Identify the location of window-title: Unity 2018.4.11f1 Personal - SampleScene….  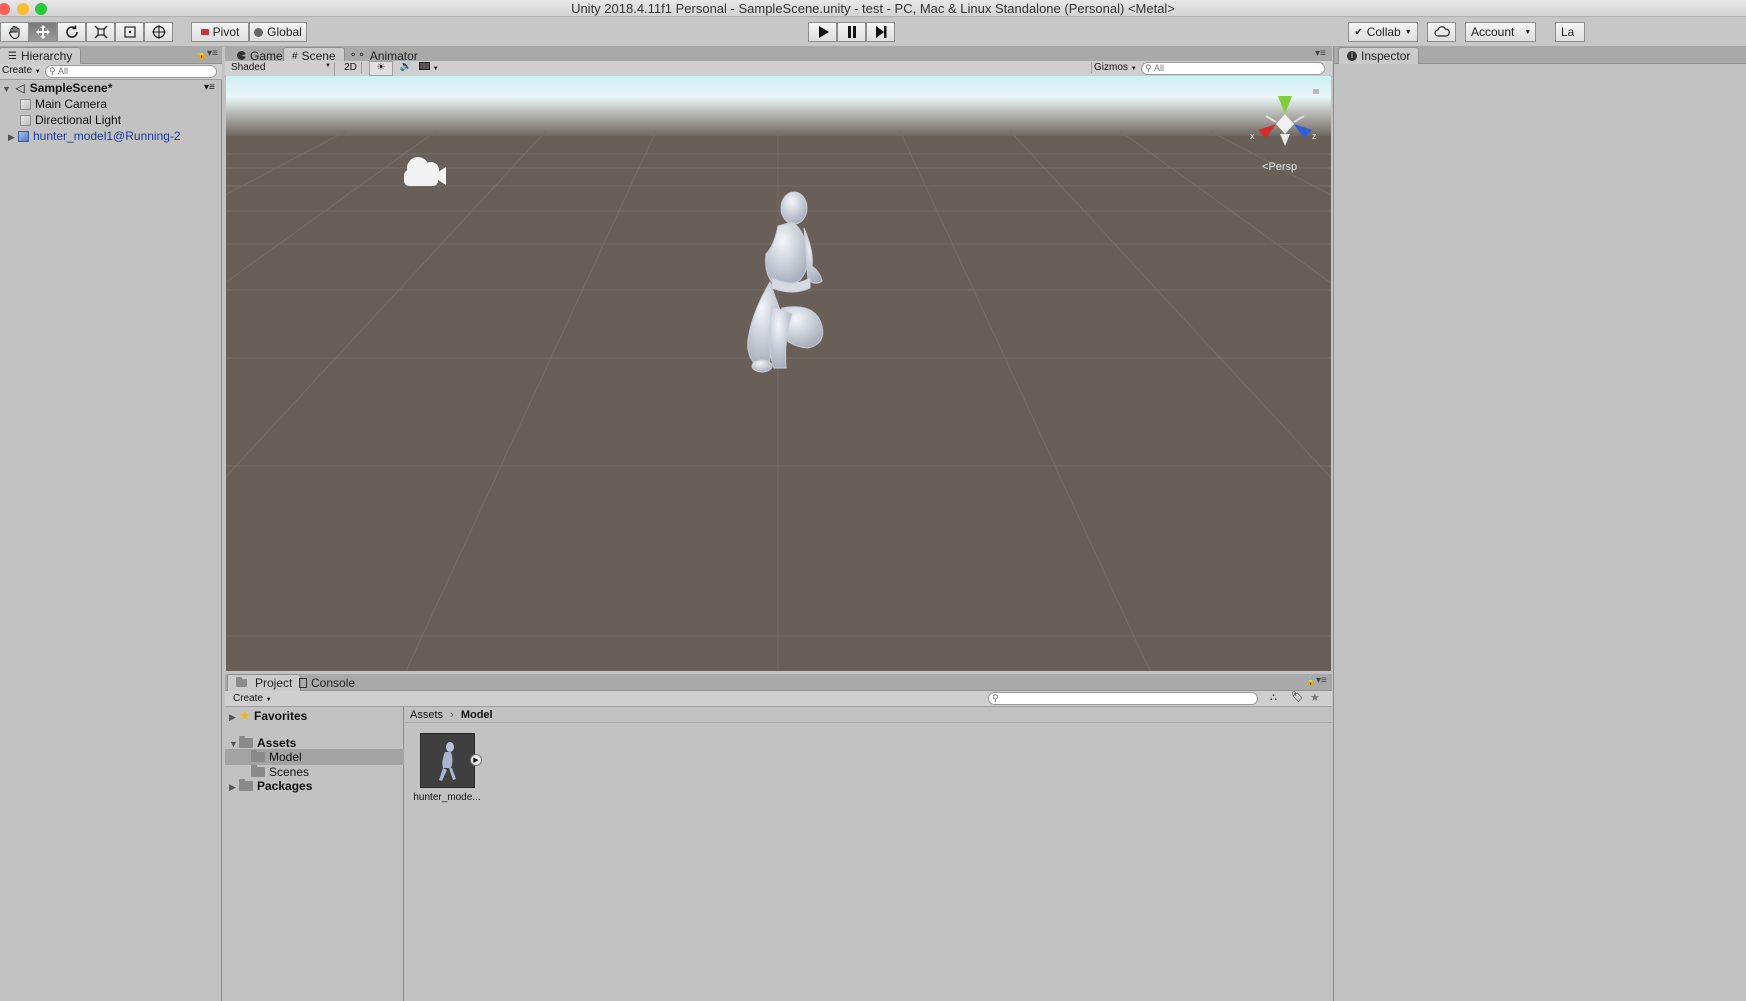
(873, 8).